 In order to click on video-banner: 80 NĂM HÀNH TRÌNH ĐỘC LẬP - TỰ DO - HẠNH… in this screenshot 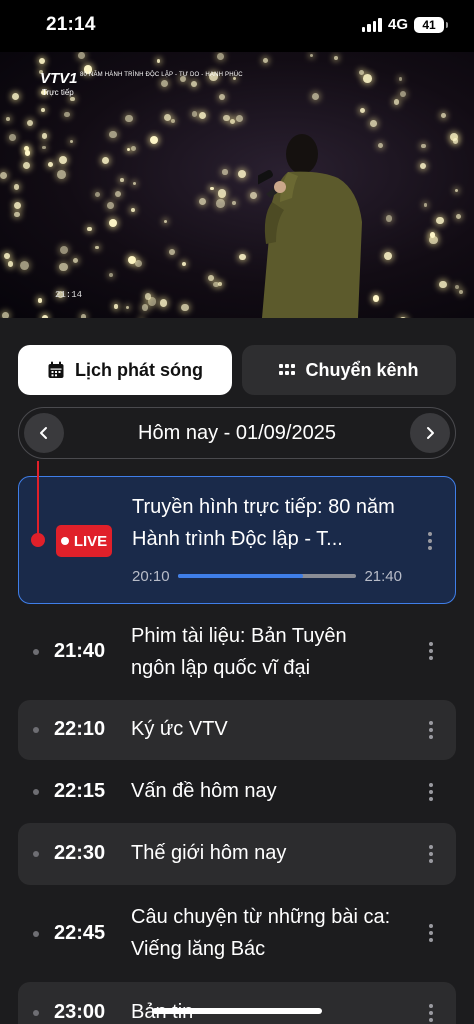, I will do `click(161, 75)`.